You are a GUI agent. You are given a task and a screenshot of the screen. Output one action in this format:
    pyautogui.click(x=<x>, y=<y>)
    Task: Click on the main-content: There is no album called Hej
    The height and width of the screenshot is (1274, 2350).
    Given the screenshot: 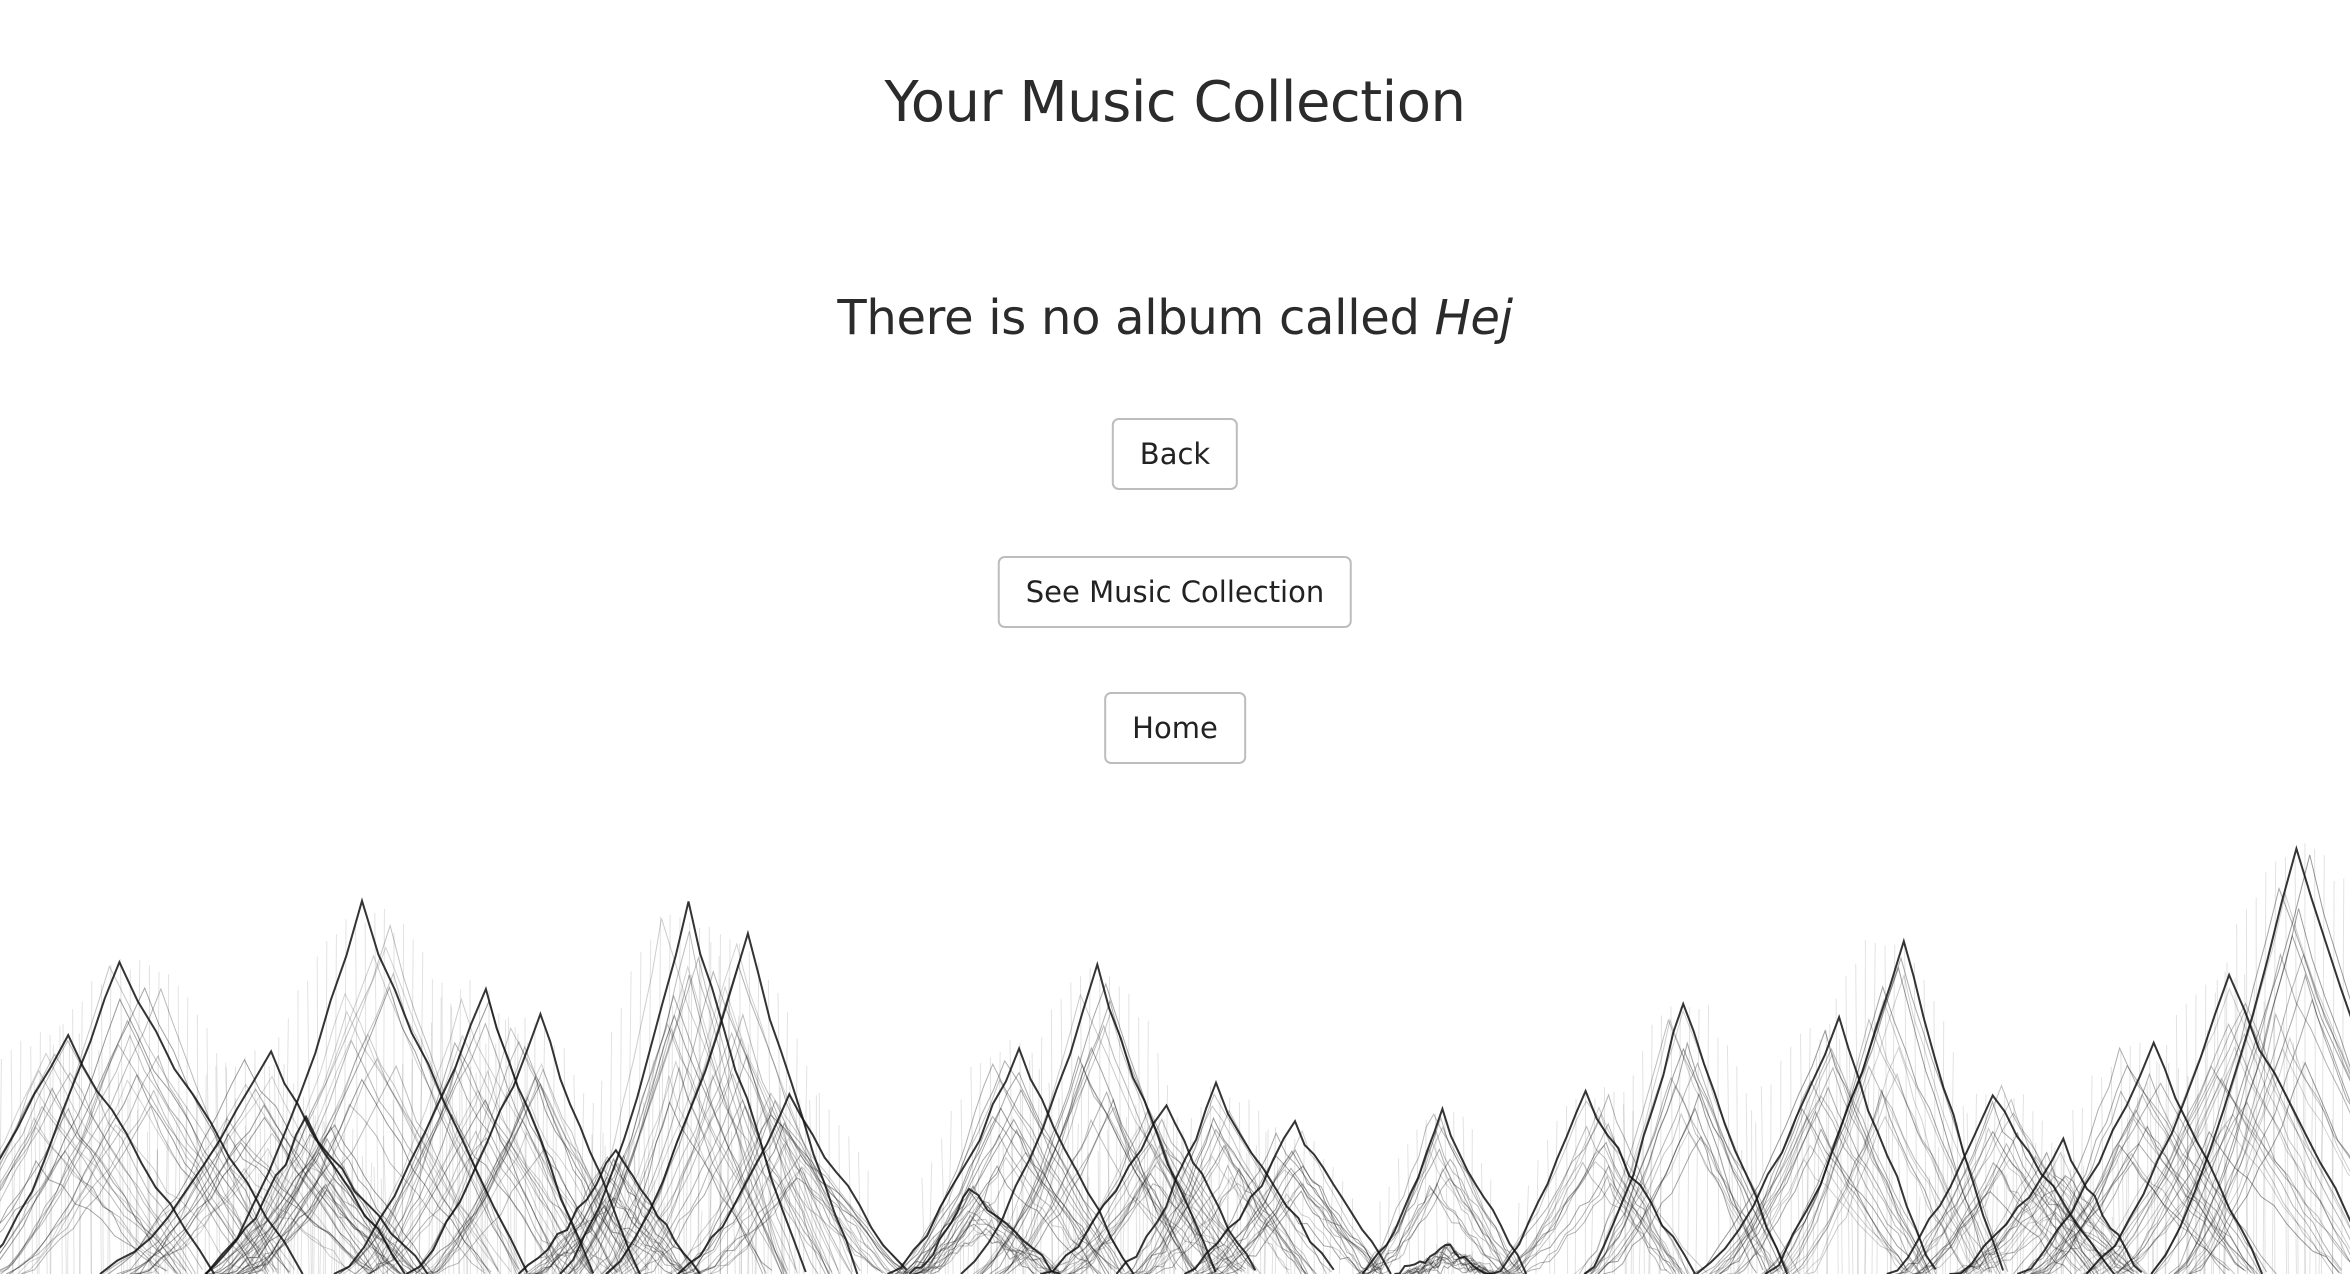 What is the action you would take?
    pyautogui.click(x=1175, y=318)
    